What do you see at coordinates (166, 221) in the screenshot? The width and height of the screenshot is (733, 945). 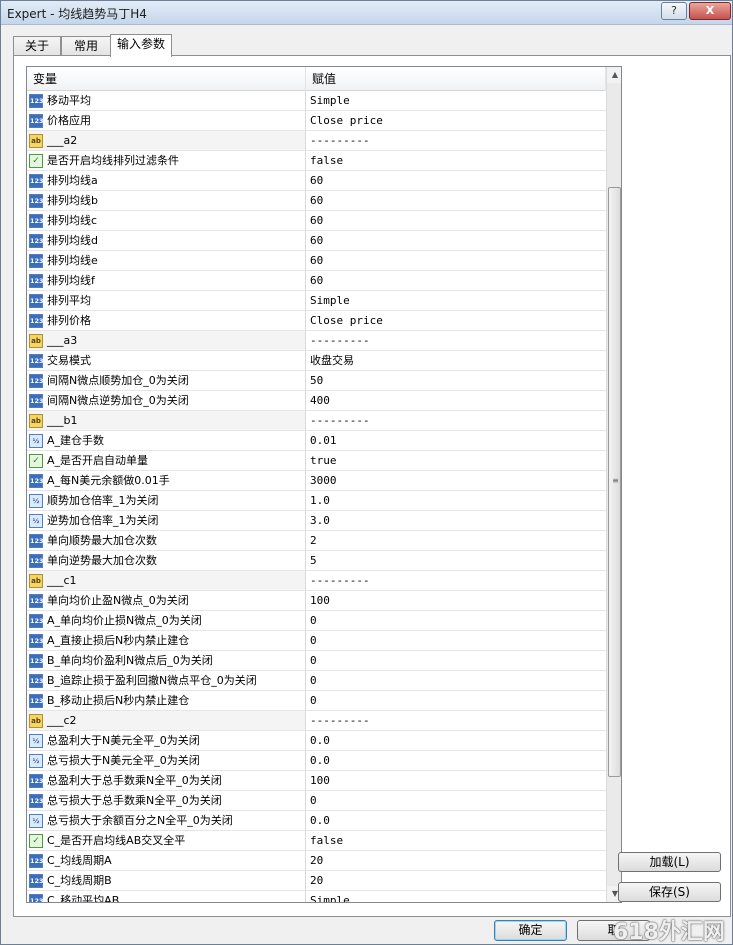 I see `variable-cell: 123 排列均线c` at bounding box center [166, 221].